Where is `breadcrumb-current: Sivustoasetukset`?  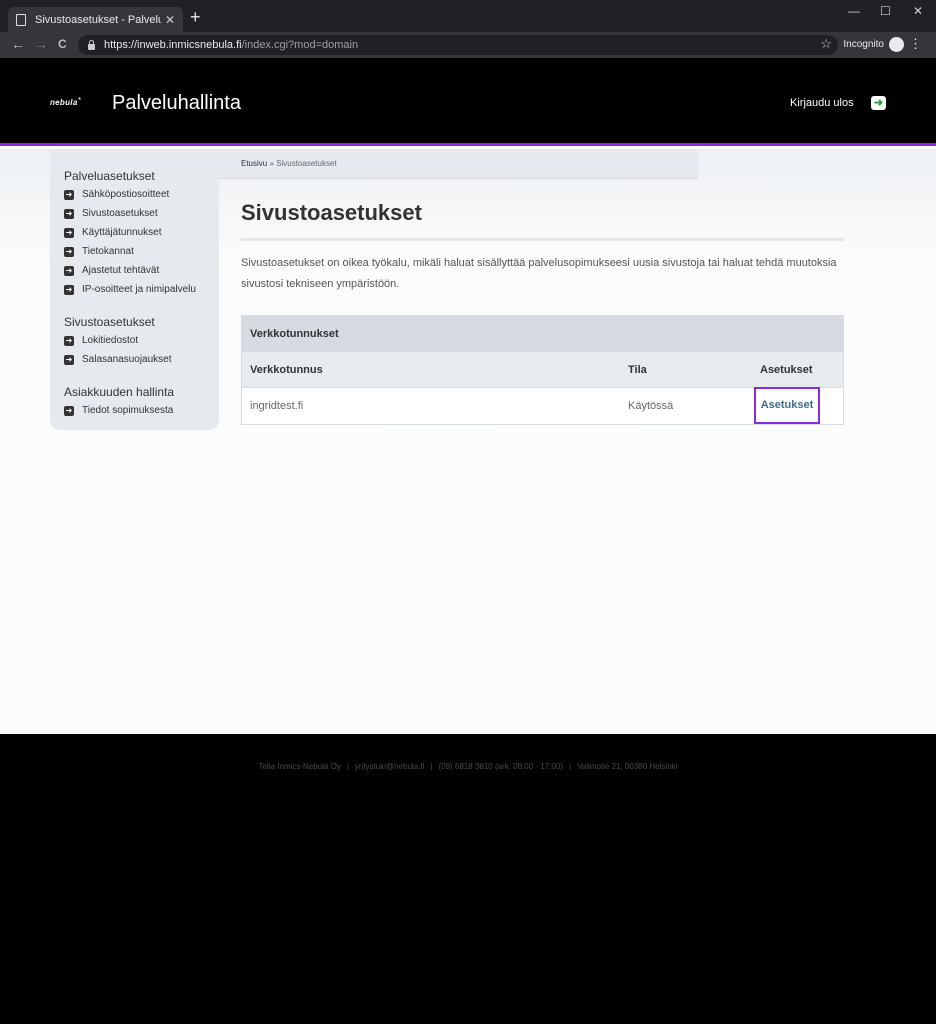 breadcrumb-current: Sivustoasetukset is located at coordinates (306, 163).